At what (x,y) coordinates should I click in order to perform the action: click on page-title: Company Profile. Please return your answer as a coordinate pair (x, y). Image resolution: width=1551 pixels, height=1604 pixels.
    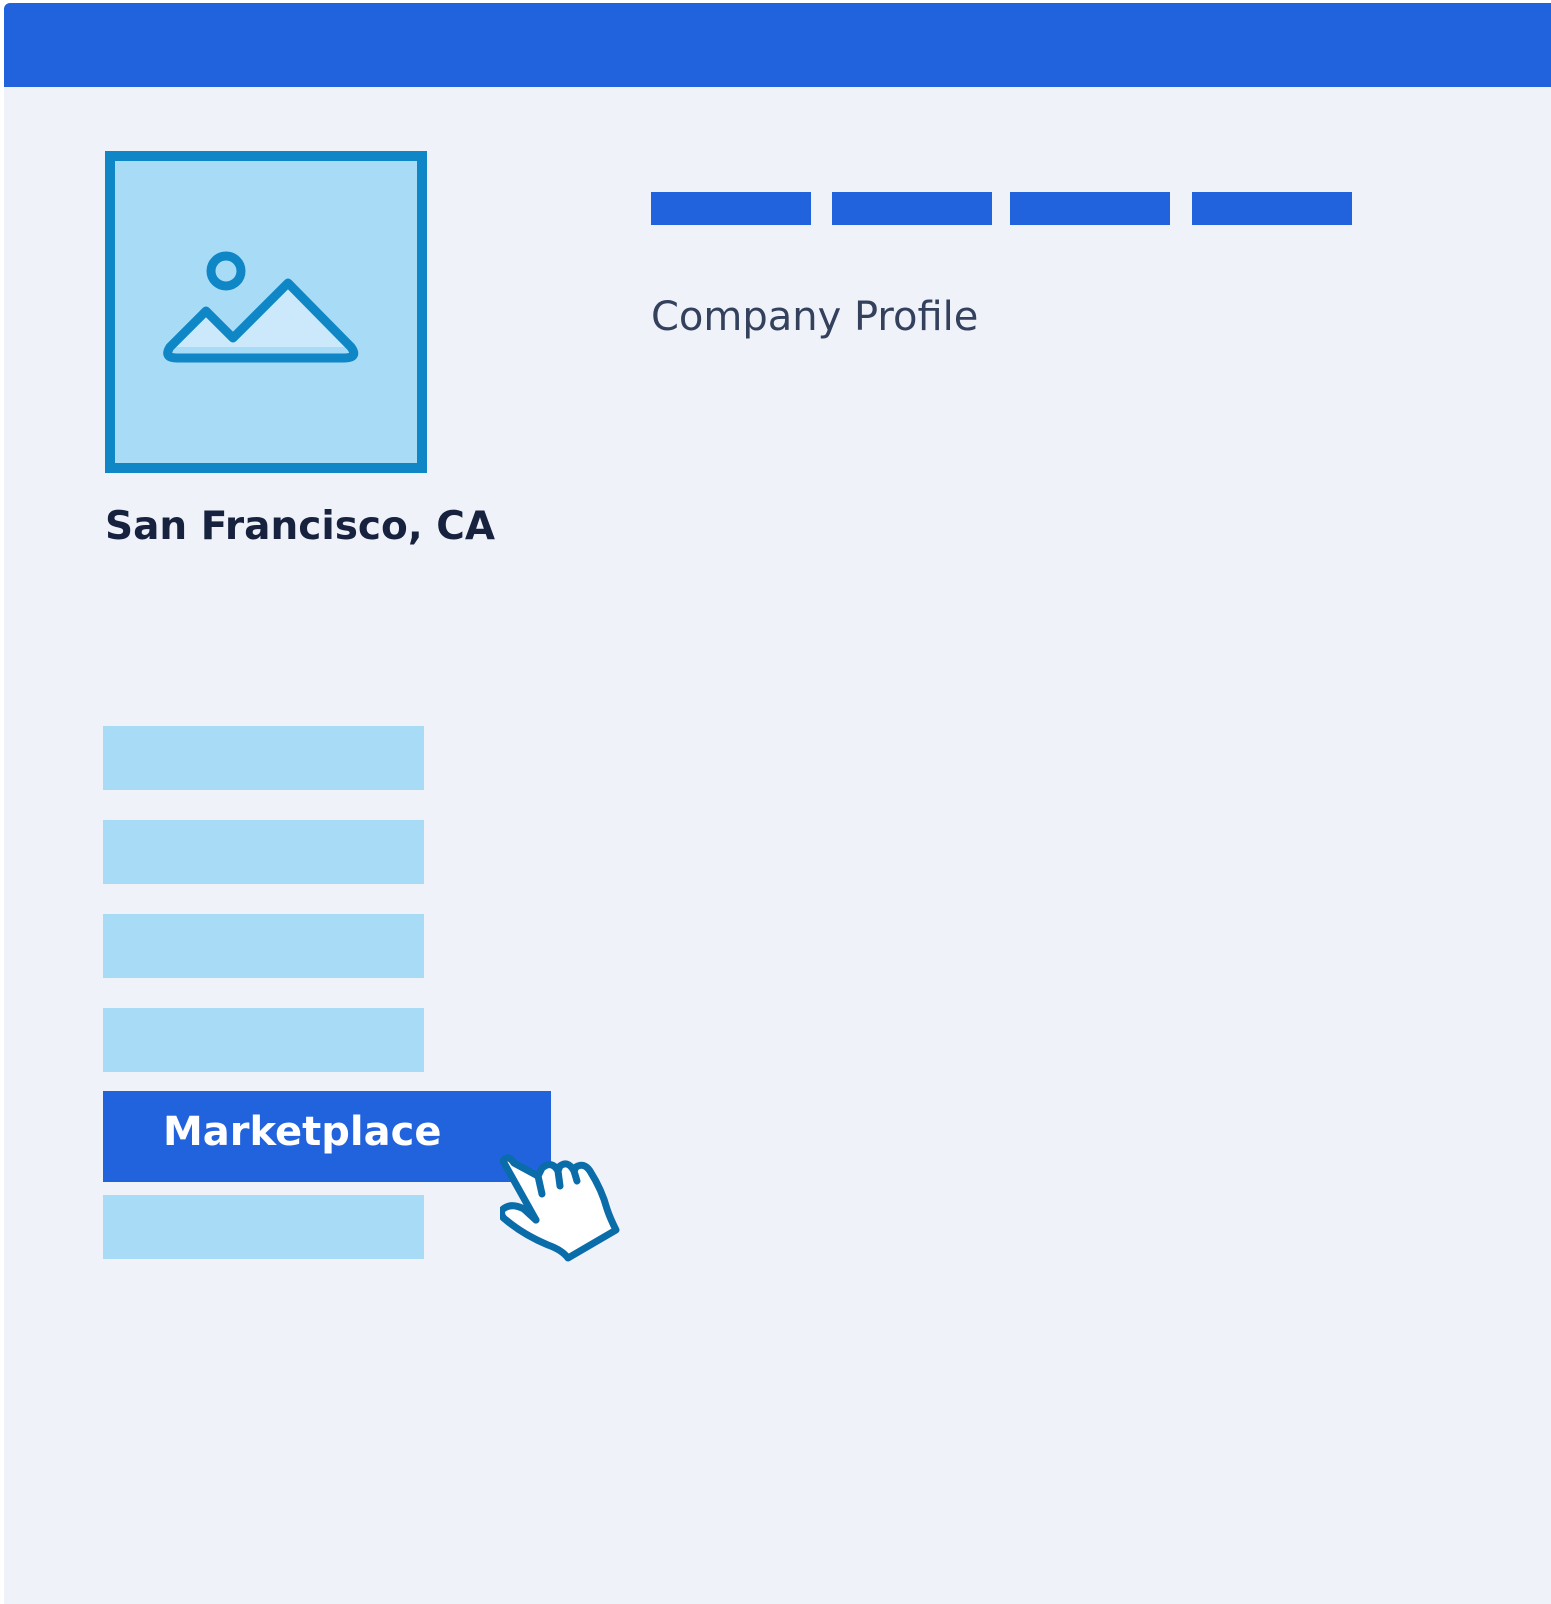
    Looking at the image, I should click on (815, 317).